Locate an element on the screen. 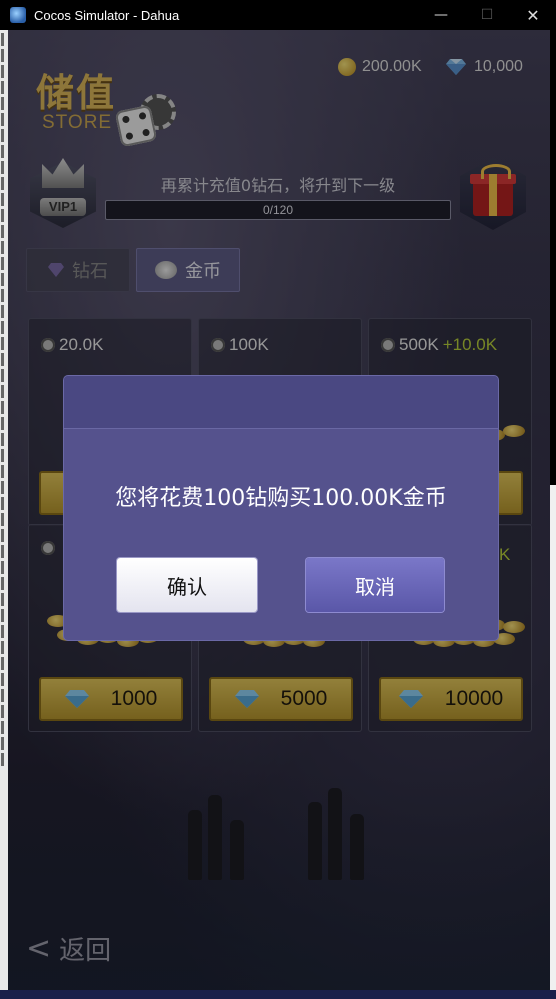 The width and height of the screenshot is (556, 999). minimize-button: — is located at coordinates (441, 15).